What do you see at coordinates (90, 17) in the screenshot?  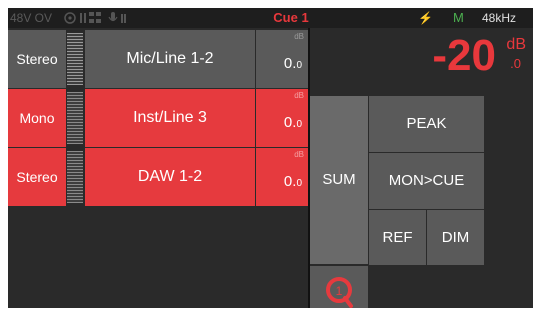 I see `hi-z-icon` at bounding box center [90, 17].